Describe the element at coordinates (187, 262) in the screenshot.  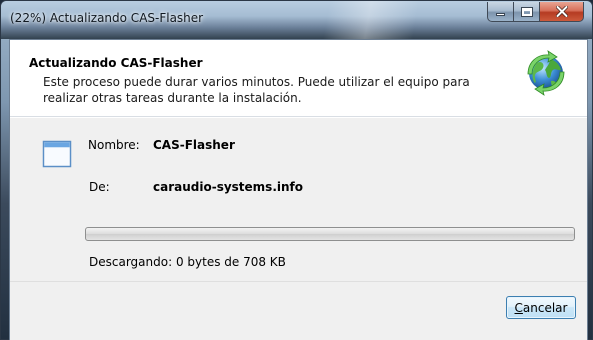
I see `download-status: Descargando: 0 bytes de 708 KB` at that location.